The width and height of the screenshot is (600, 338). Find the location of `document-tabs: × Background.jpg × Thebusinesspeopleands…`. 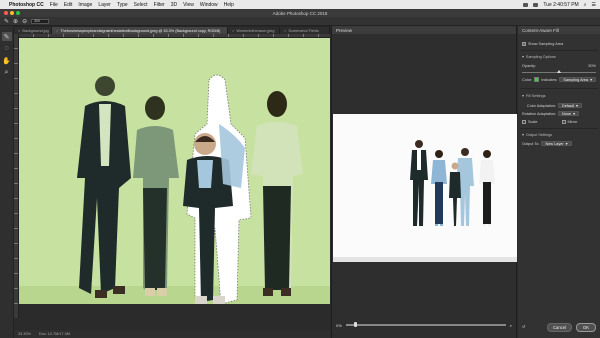

document-tabs: × Background.jpg × Thebusinesspeopleands… is located at coordinates (172, 30).